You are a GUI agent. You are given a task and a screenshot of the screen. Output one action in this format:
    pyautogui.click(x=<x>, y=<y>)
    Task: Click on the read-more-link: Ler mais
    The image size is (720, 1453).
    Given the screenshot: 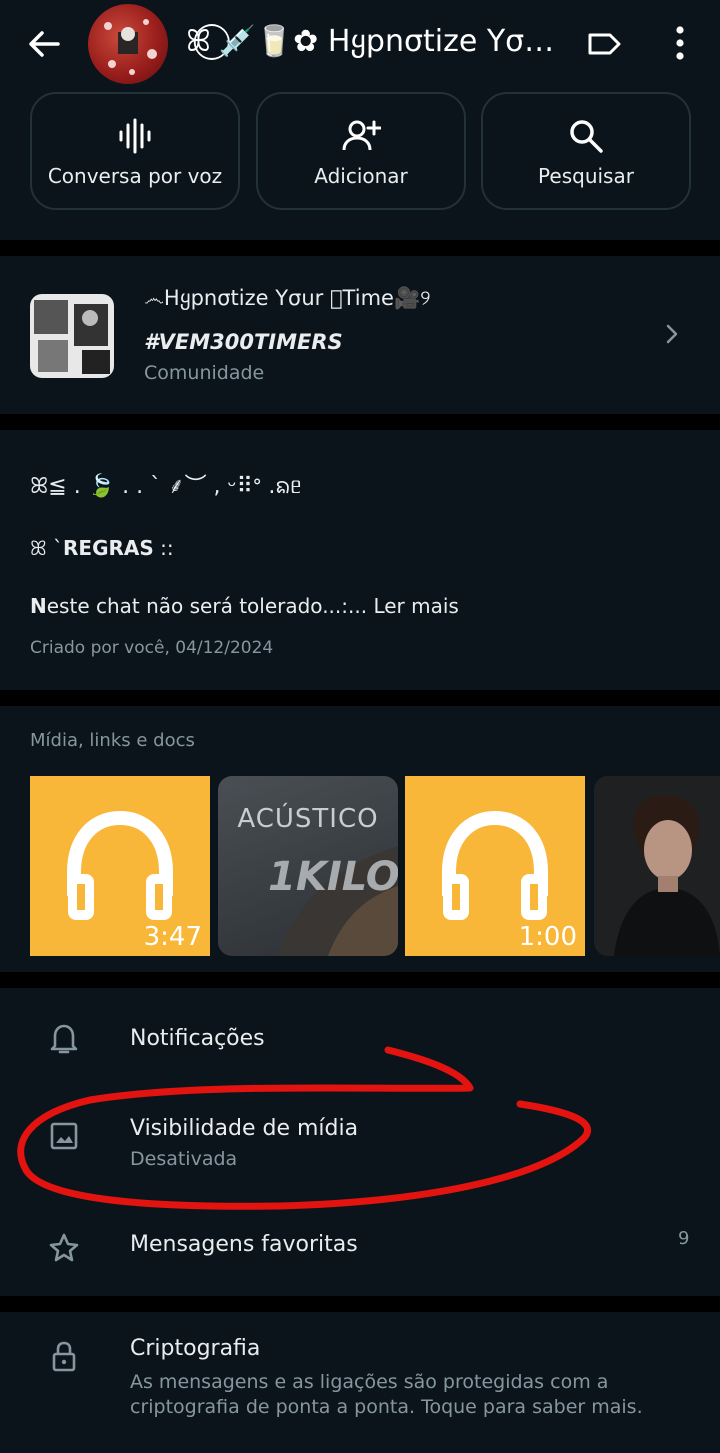 What is the action you would take?
    pyautogui.click(x=415, y=606)
    